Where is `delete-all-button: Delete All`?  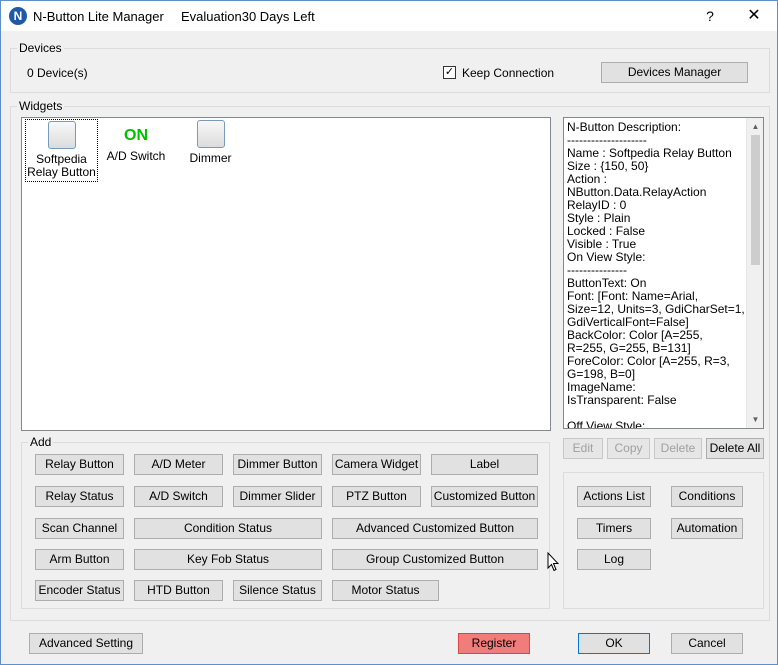
delete-all-button: Delete All is located at coordinates (735, 448).